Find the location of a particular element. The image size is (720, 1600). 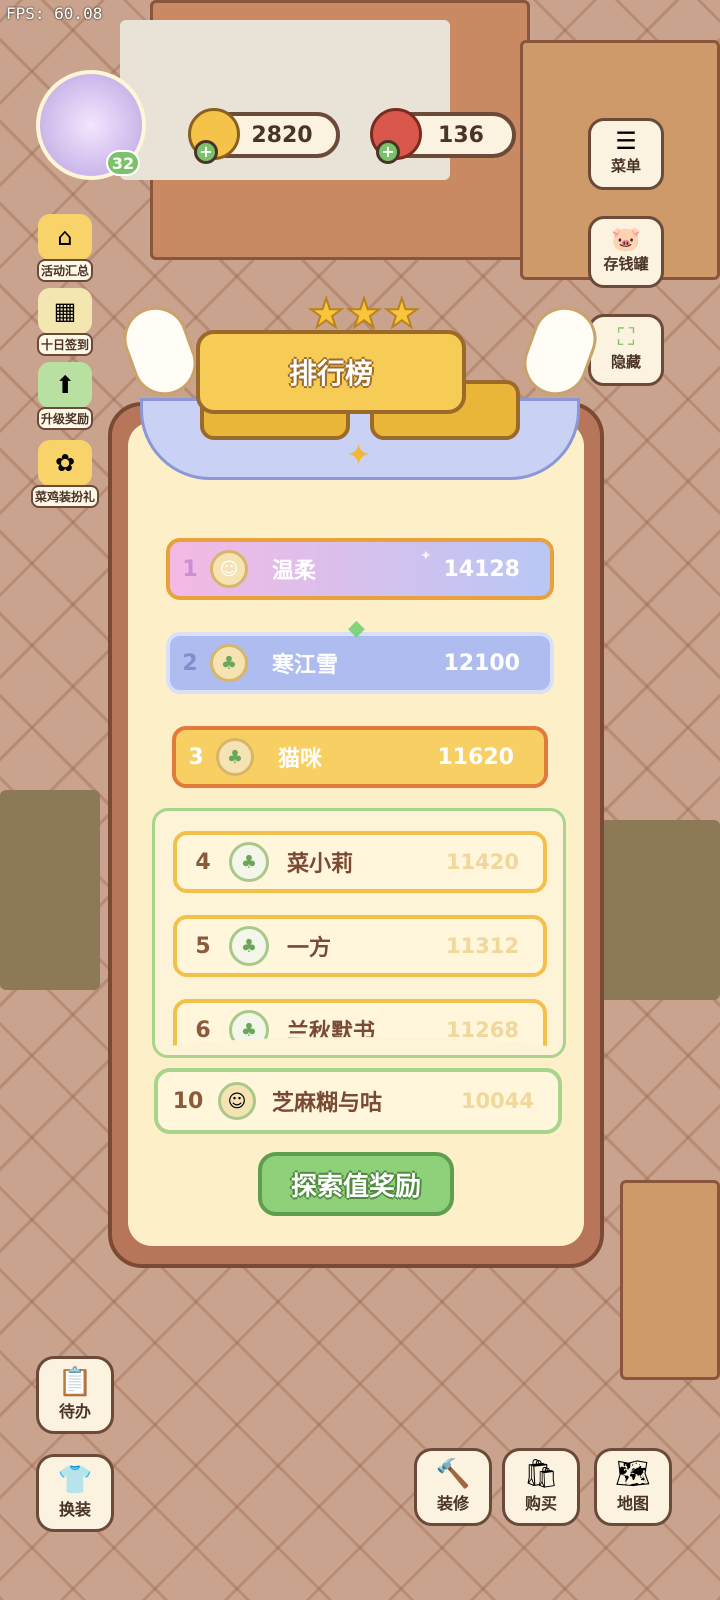

bg-grass-left is located at coordinates (50, 890).